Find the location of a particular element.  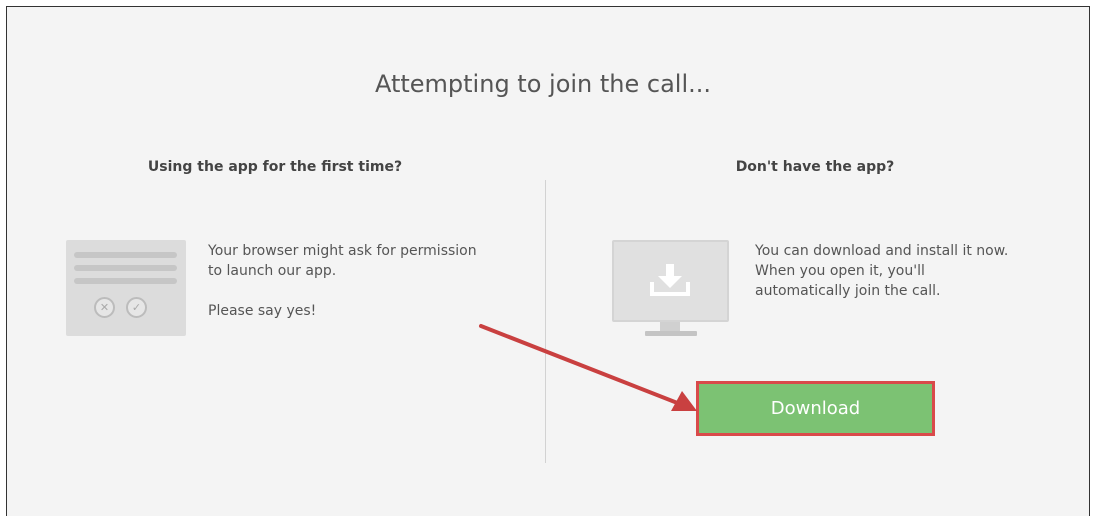

column-divider is located at coordinates (545, 321).